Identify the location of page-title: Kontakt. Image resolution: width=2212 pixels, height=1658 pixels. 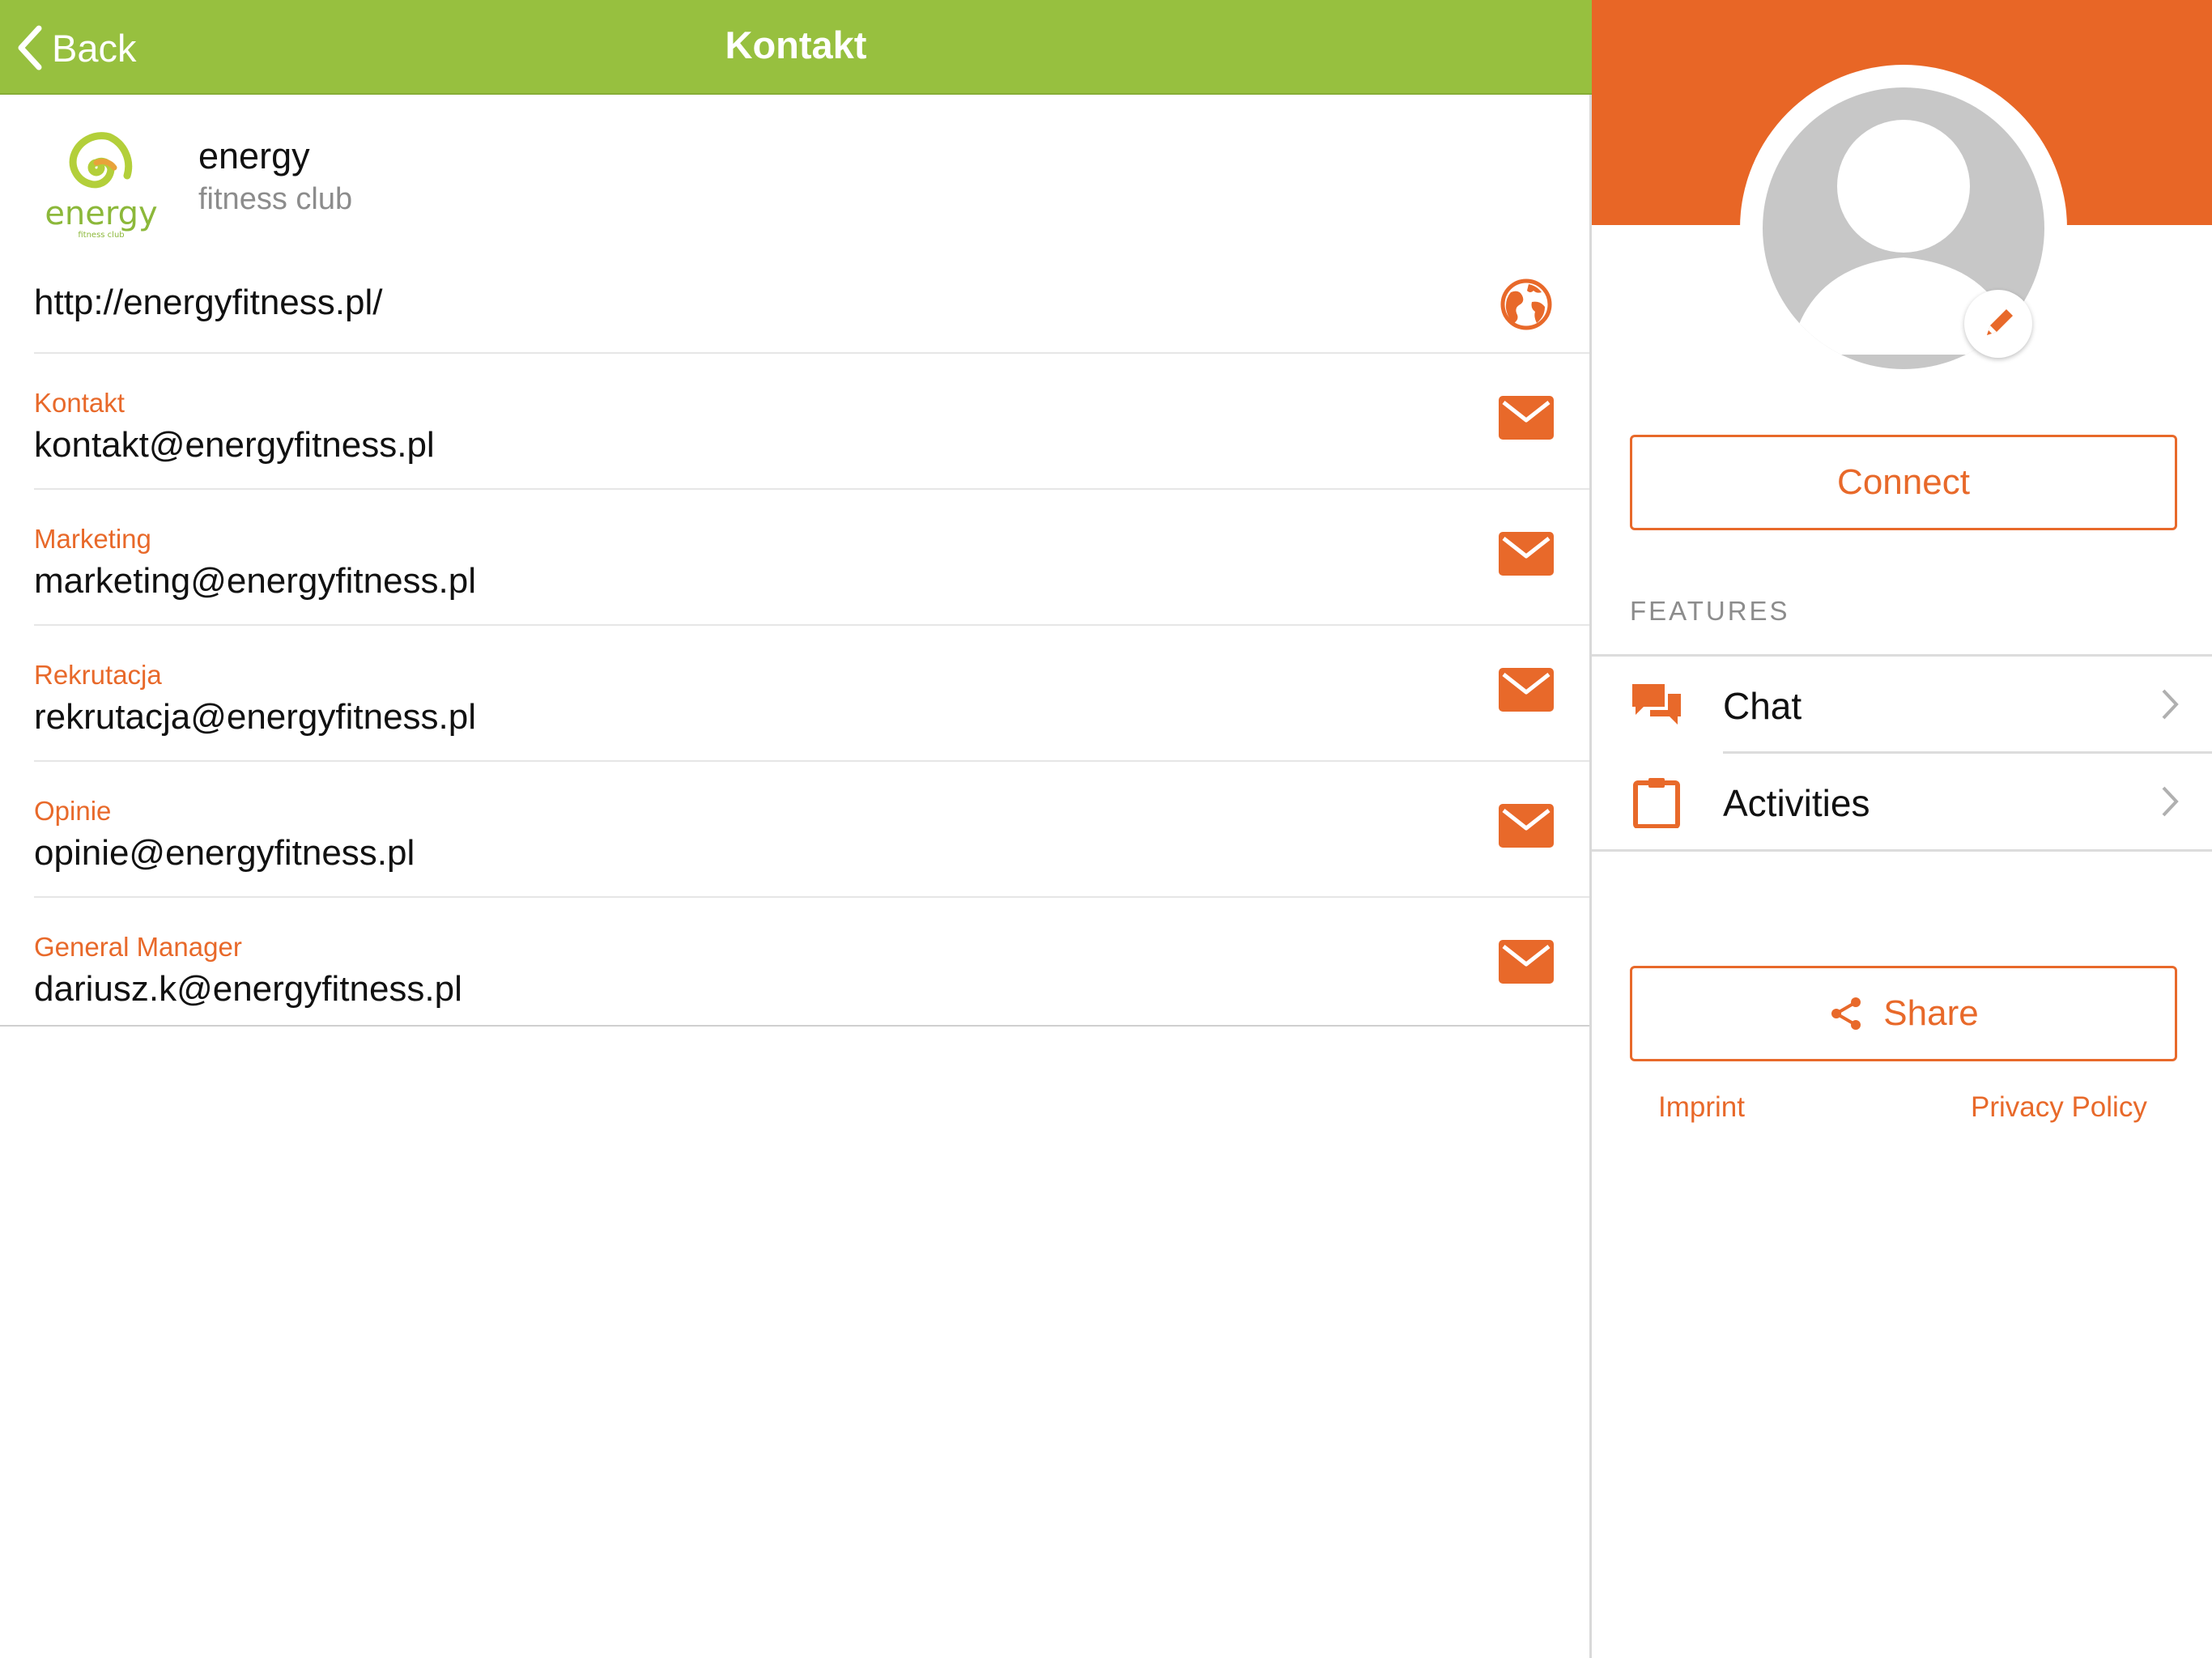
(796, 44).